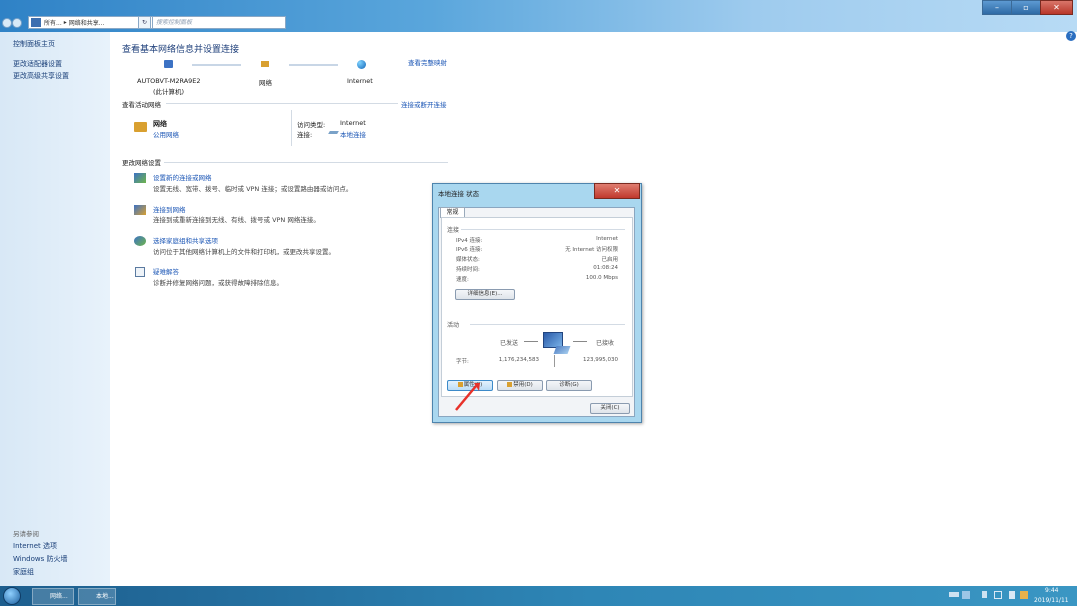  What do you see at coordinates (1024, 595) in the screenshot?
I see `flag-icon` at bounding box center [1024, 595].